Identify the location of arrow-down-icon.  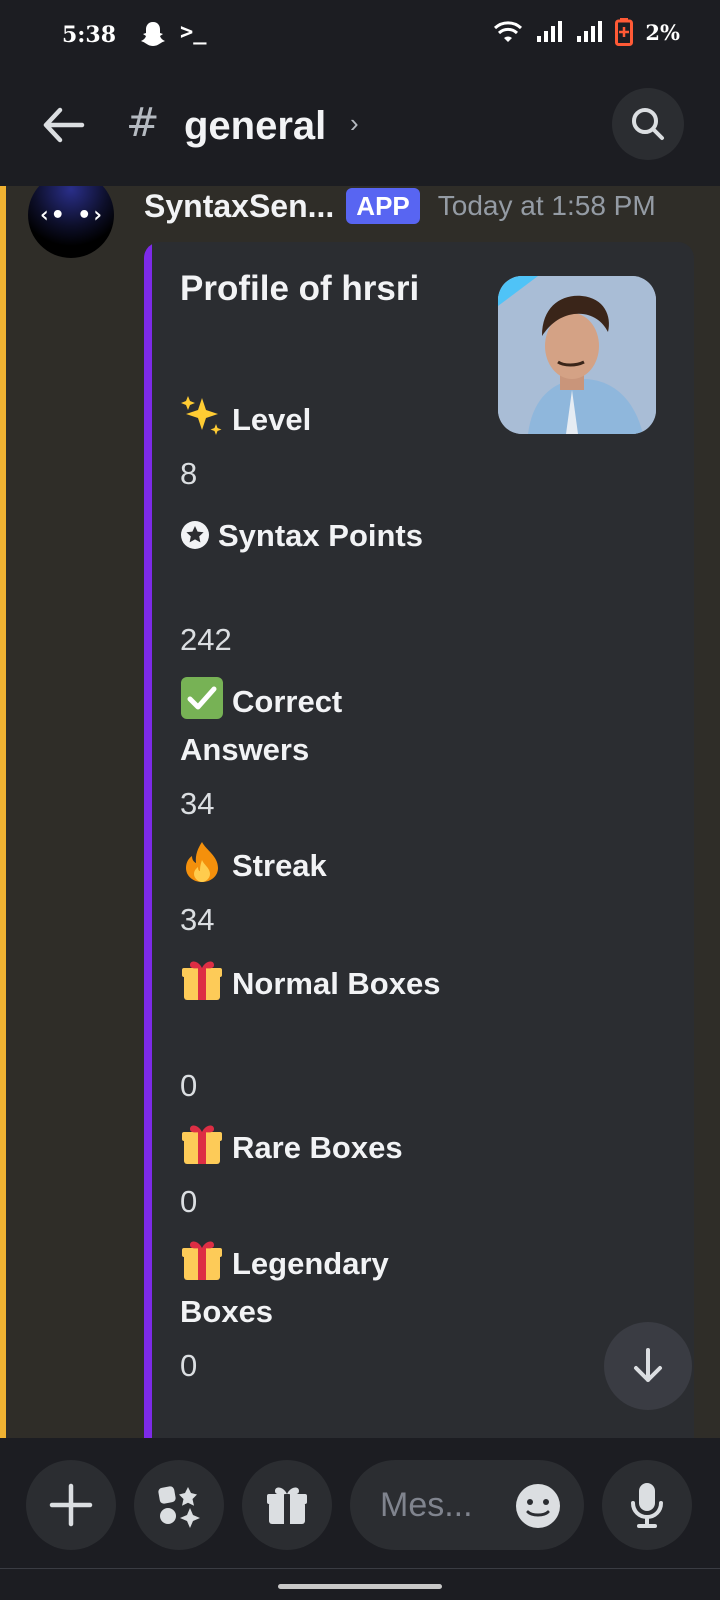
(648, 1365).